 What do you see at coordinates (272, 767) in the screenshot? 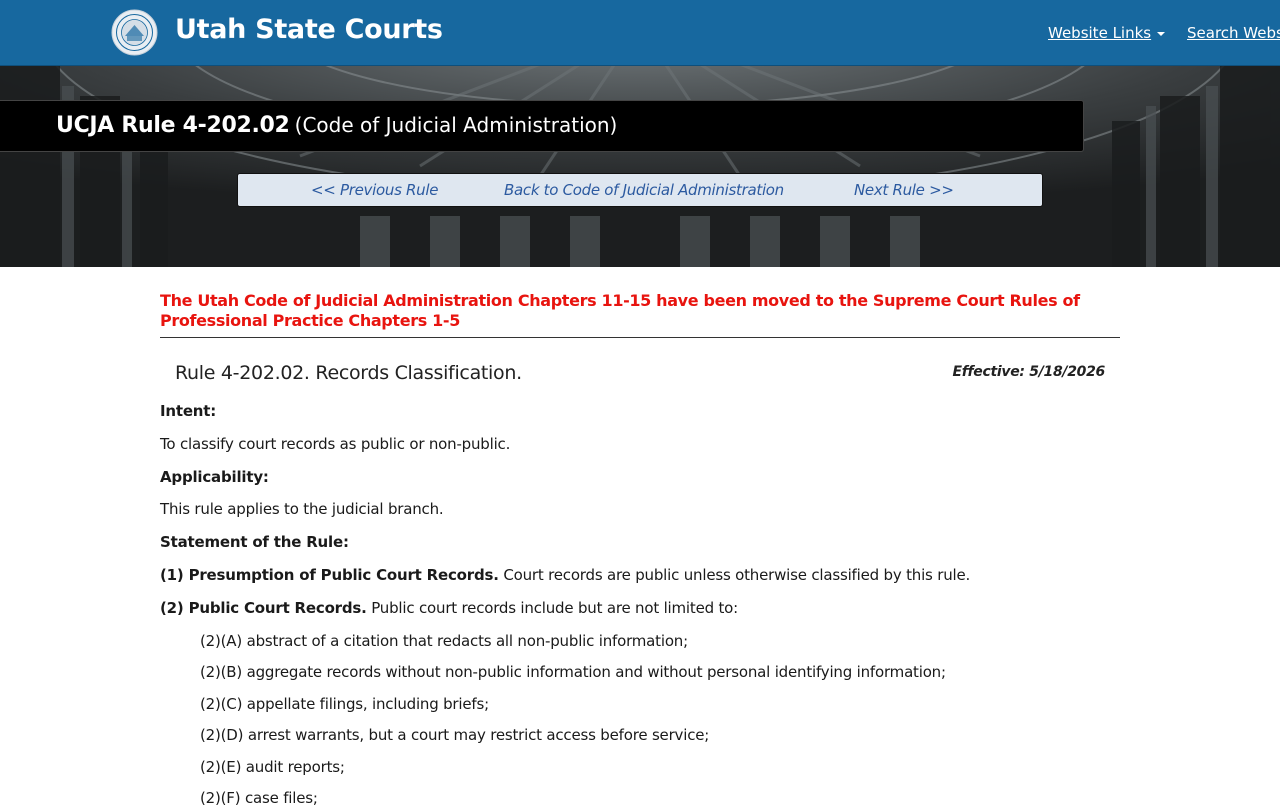
I see `list-item: (2)(E) audit reports;` at bounding box center [272, 767].